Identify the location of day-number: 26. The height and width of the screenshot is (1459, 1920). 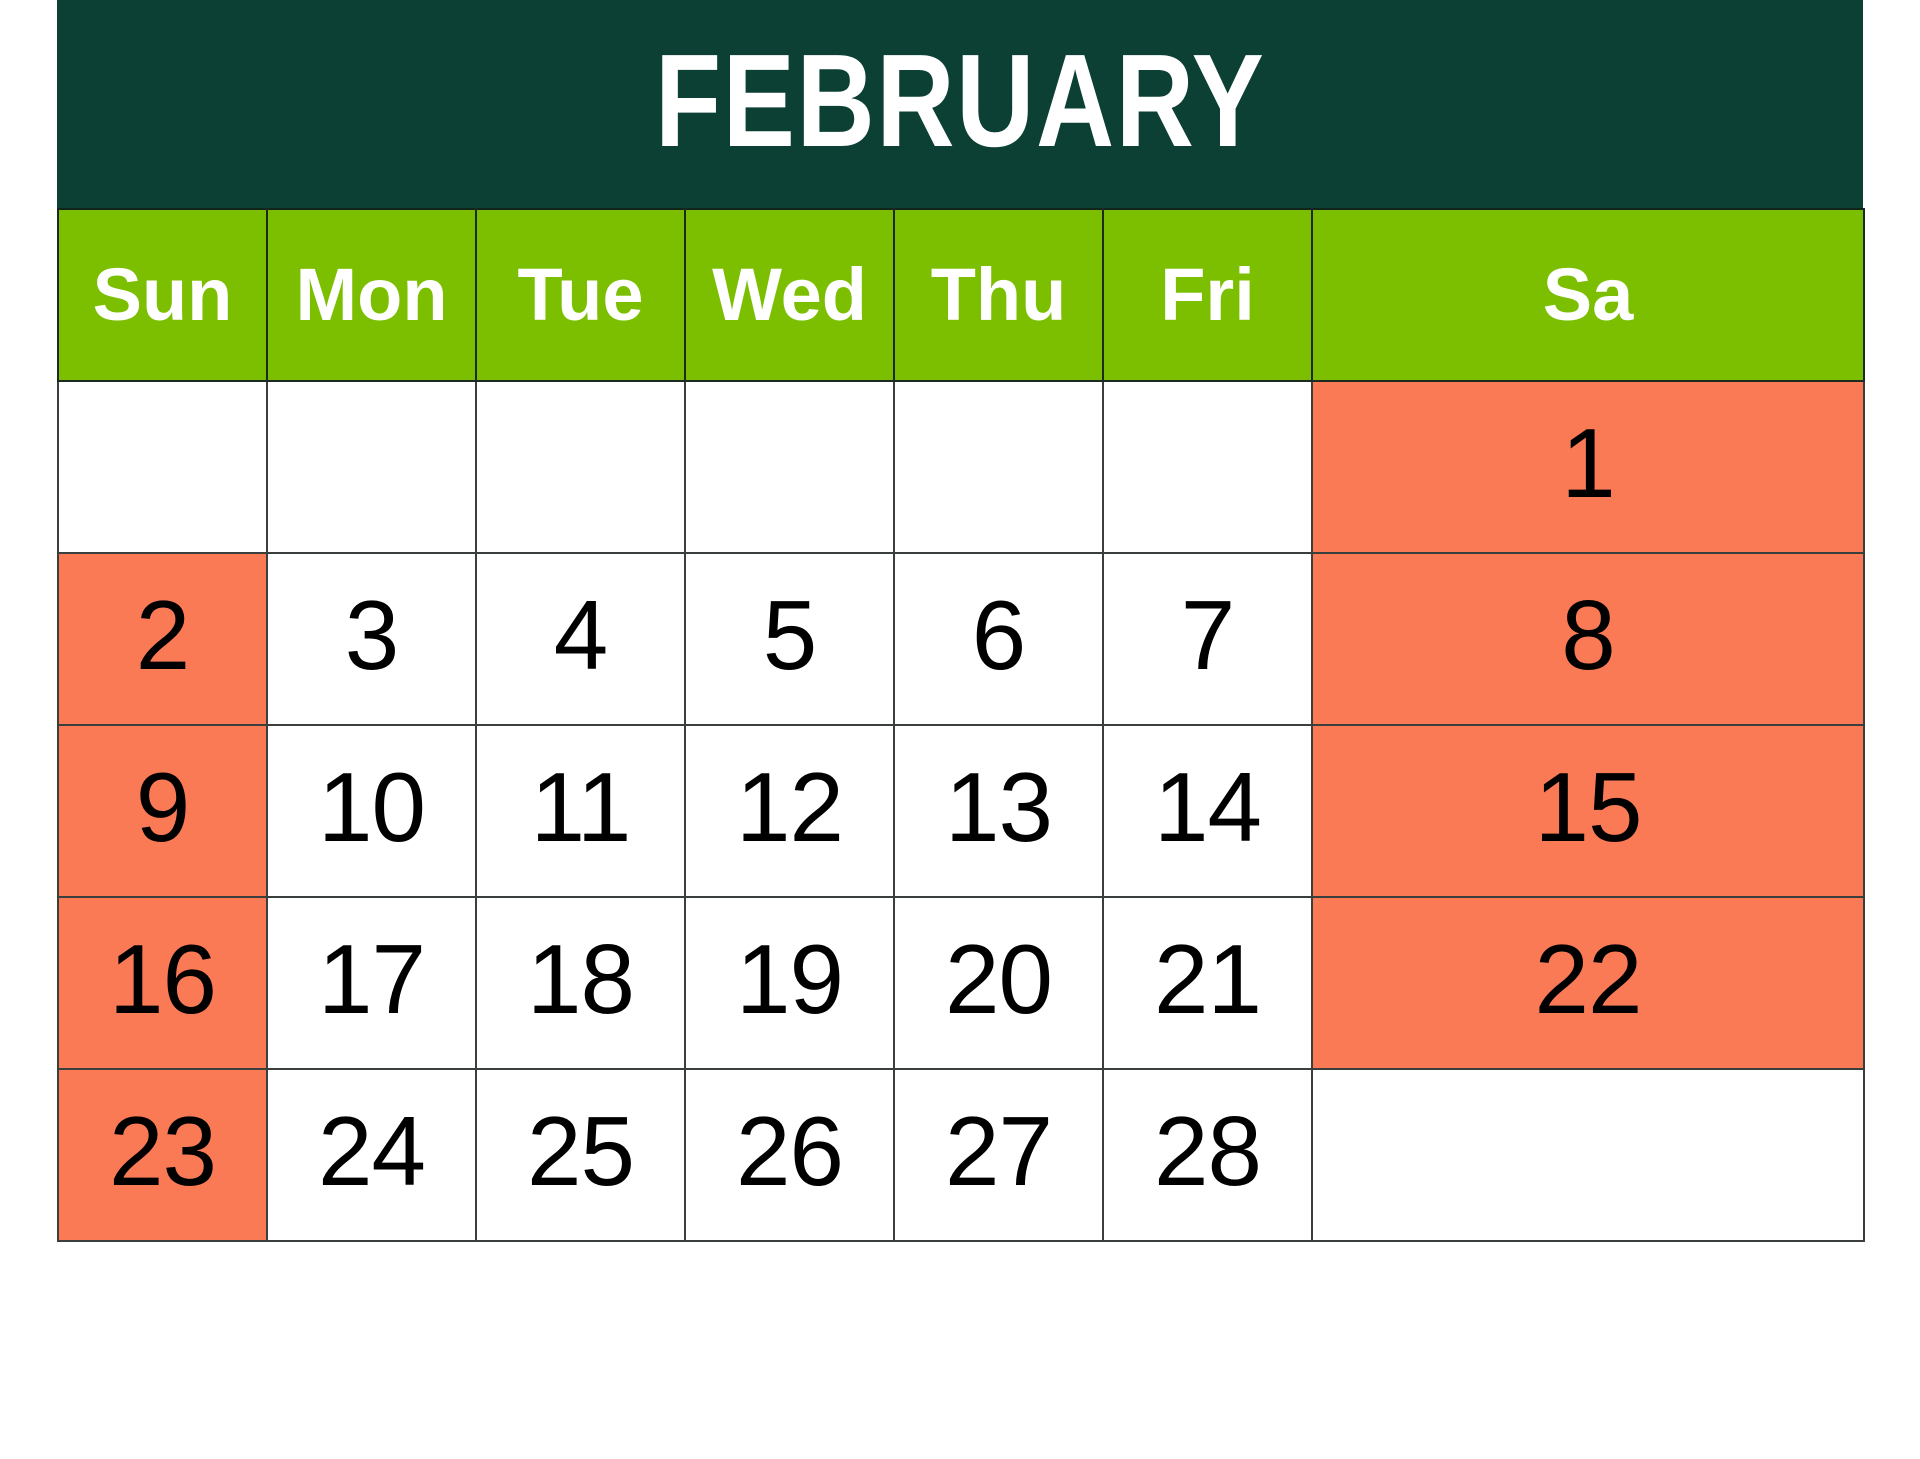
(789, 1151).